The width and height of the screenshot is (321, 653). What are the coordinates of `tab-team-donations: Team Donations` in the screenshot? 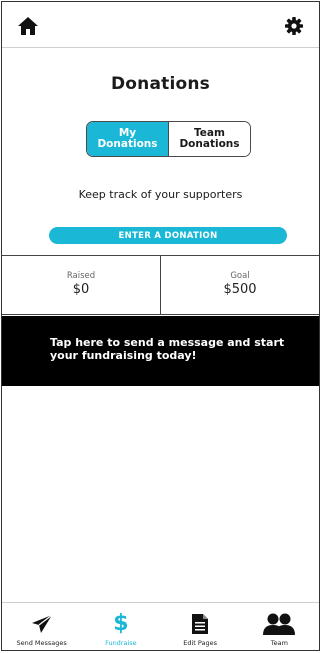 It's located at (209, 139).